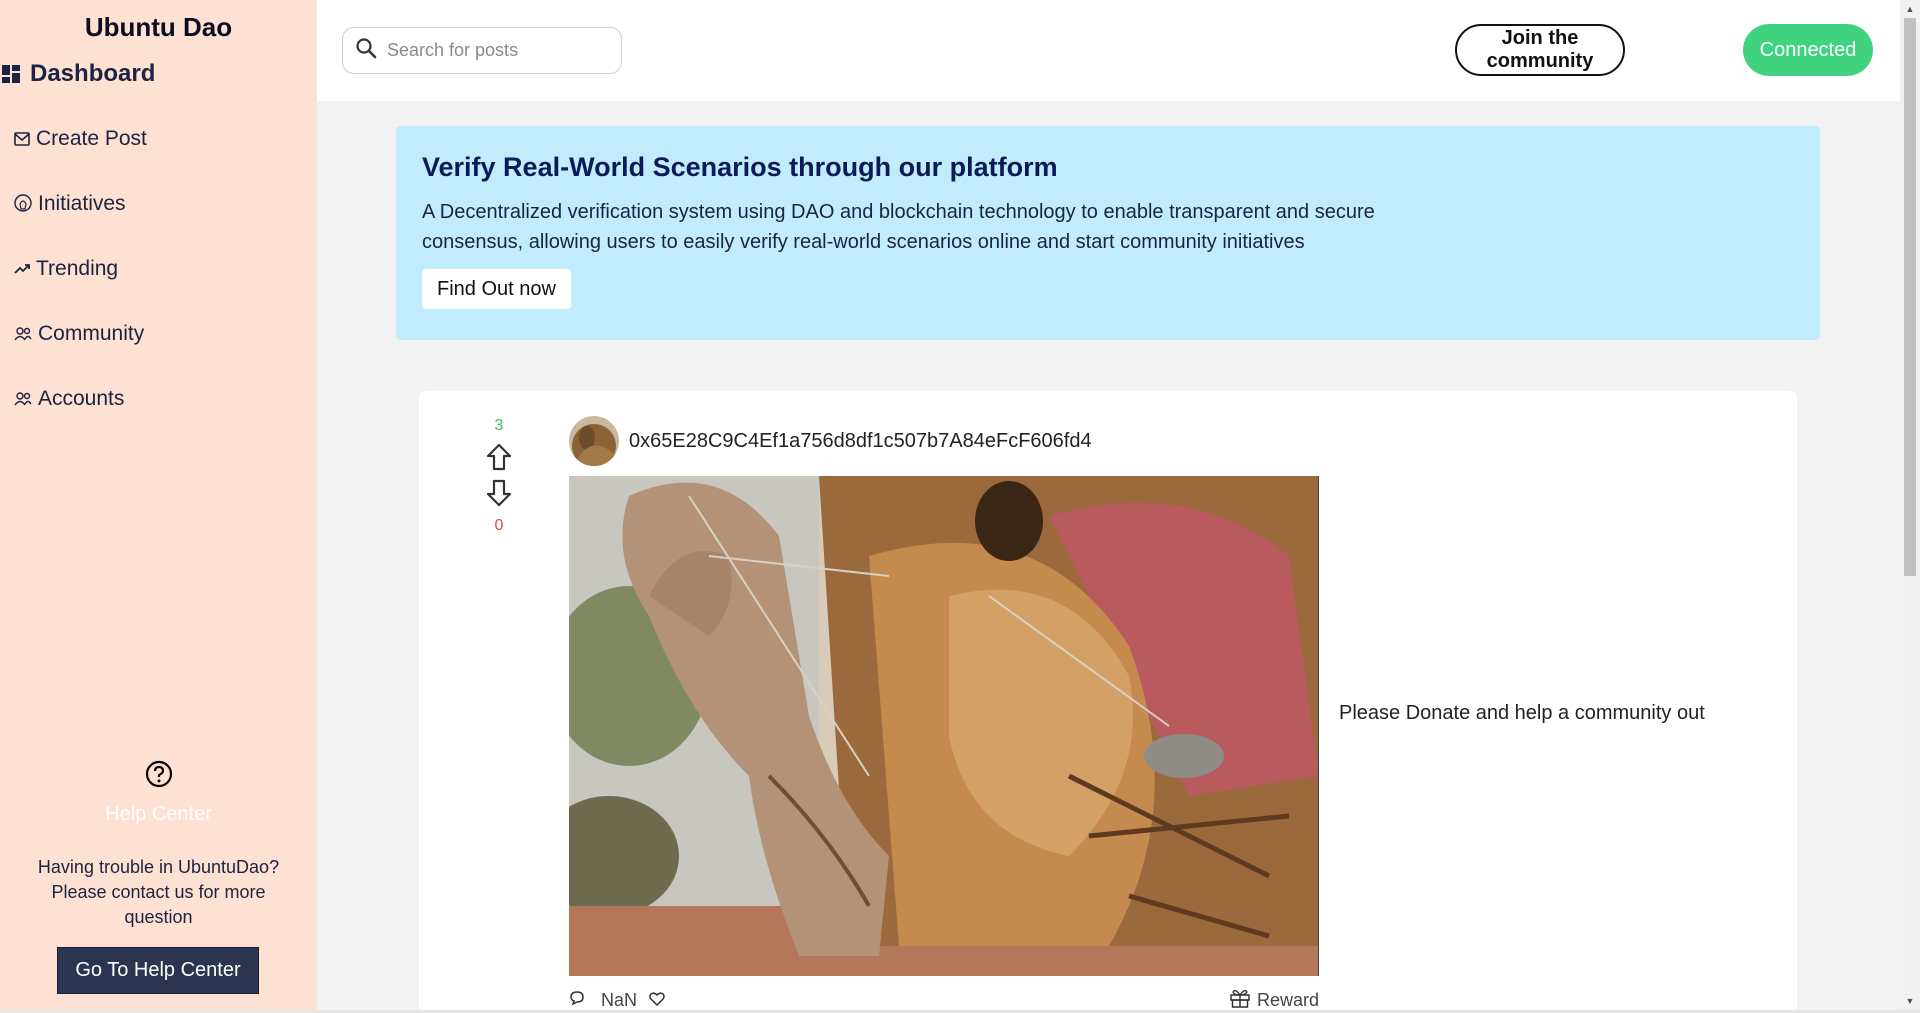  I want to click on reward-label: Reward, so click(1287, 1000).